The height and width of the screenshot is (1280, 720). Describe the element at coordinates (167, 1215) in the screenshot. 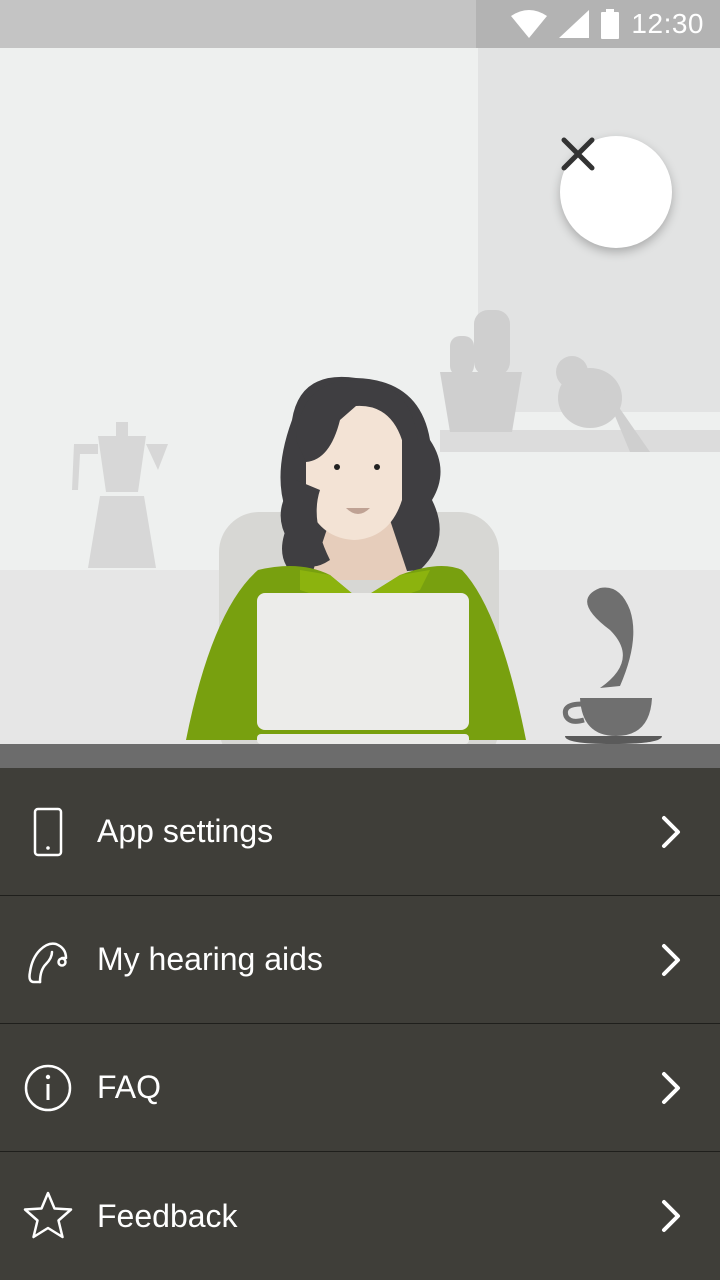

I see `menu-item-label: Feedback` at that location.